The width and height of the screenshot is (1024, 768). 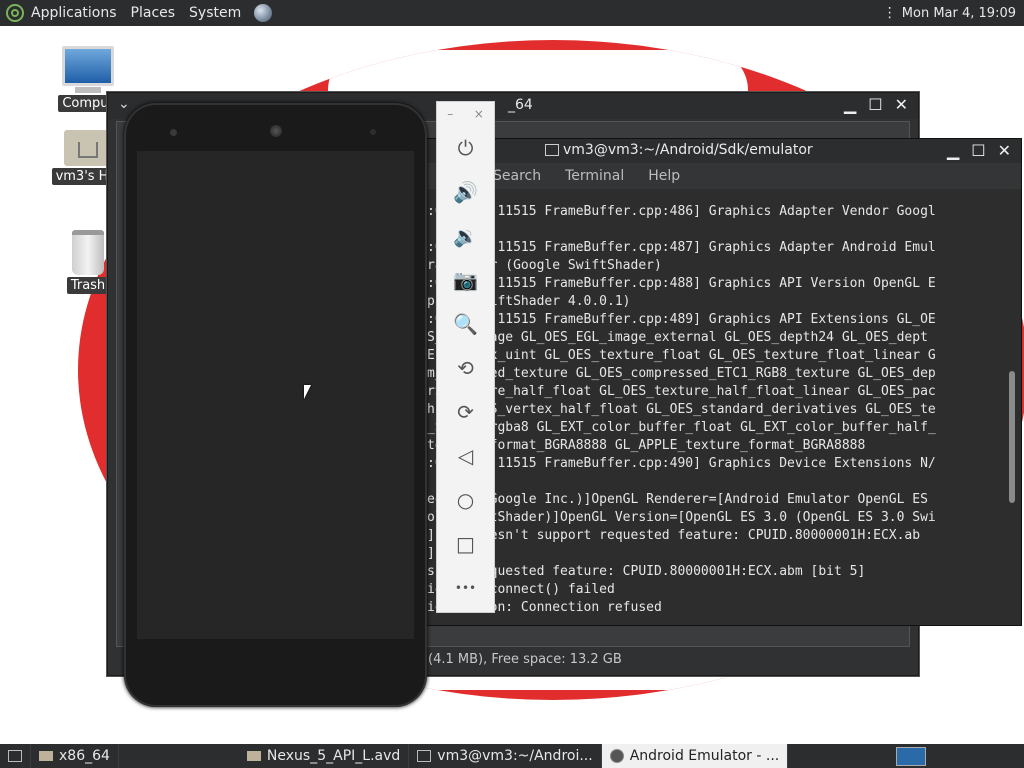 What do you see at coordinates (479, 114) in the screenshot?
I see `toolbar-close-button: ×` at bounding box center [479, 114].